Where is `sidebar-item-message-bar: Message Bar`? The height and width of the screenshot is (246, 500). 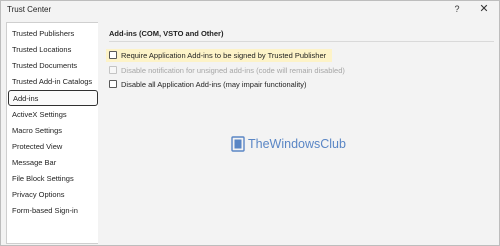
sidebar-item-message-bar: Message Bar is located at coordinates (52, 163).